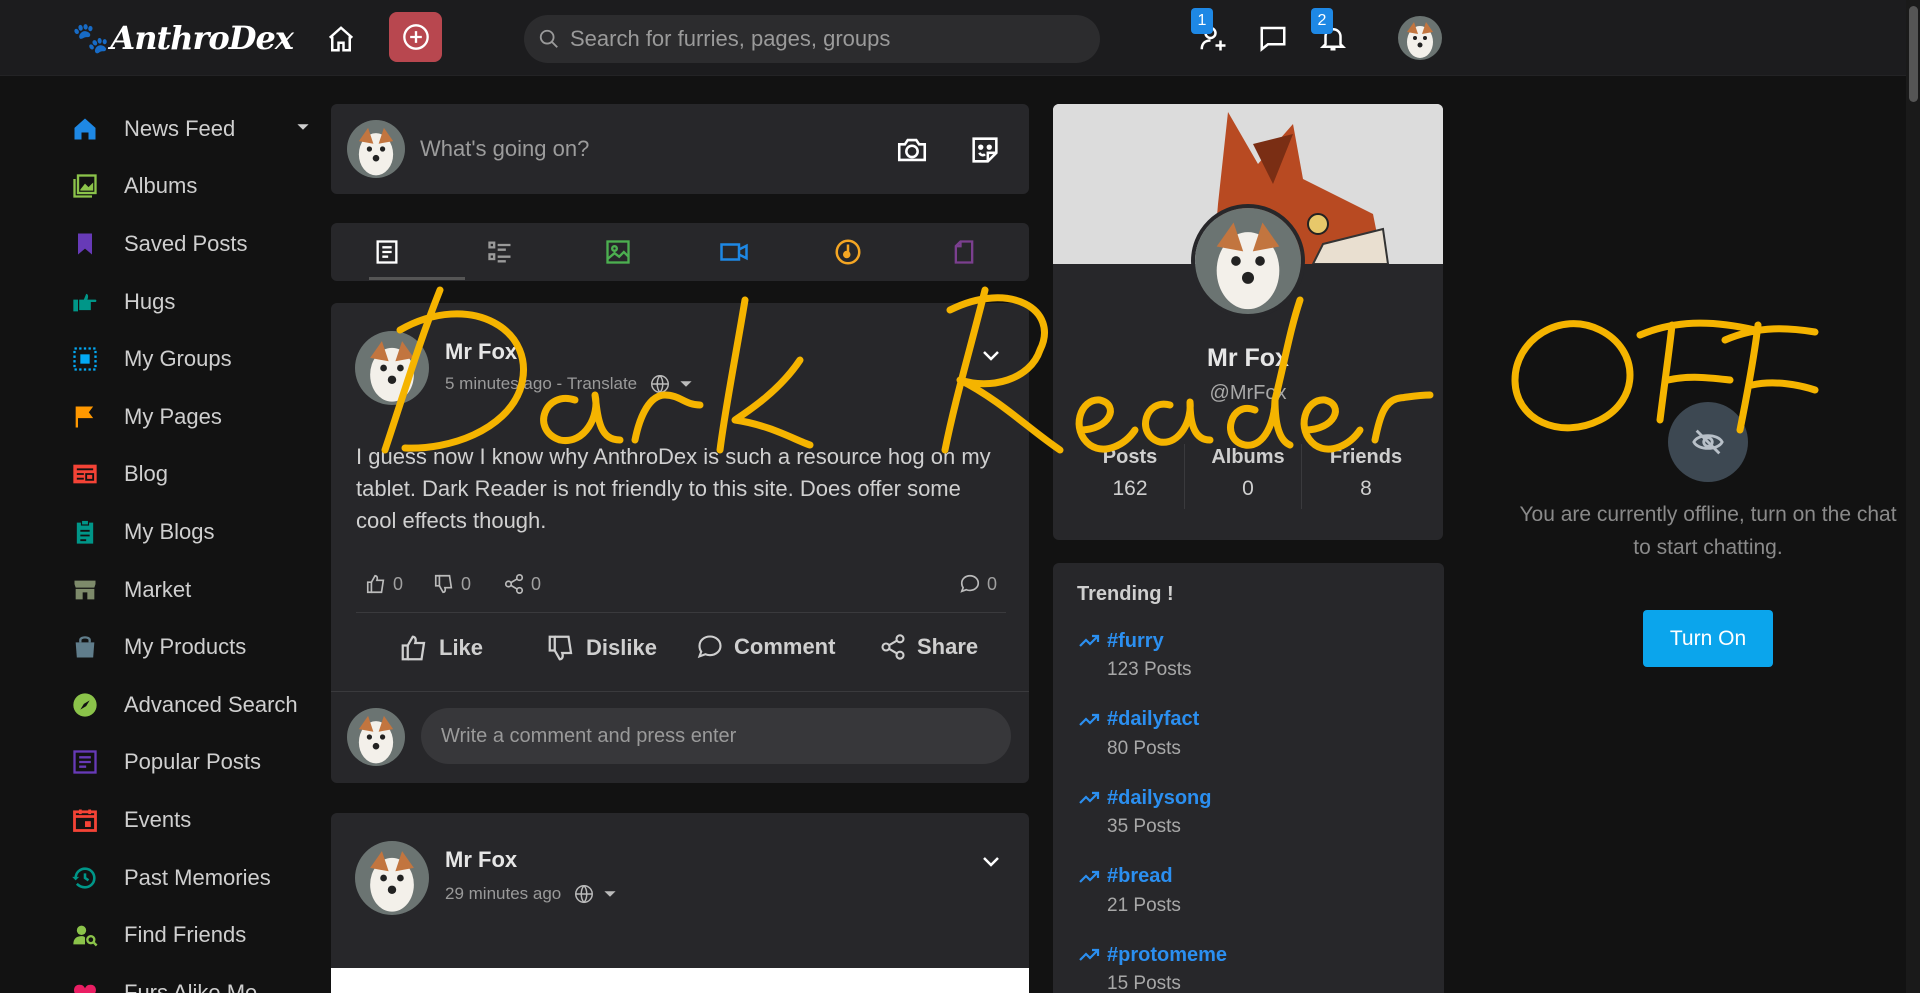 The image size is (1920, 993). I want to click on tab-photos, so click(618, 252).